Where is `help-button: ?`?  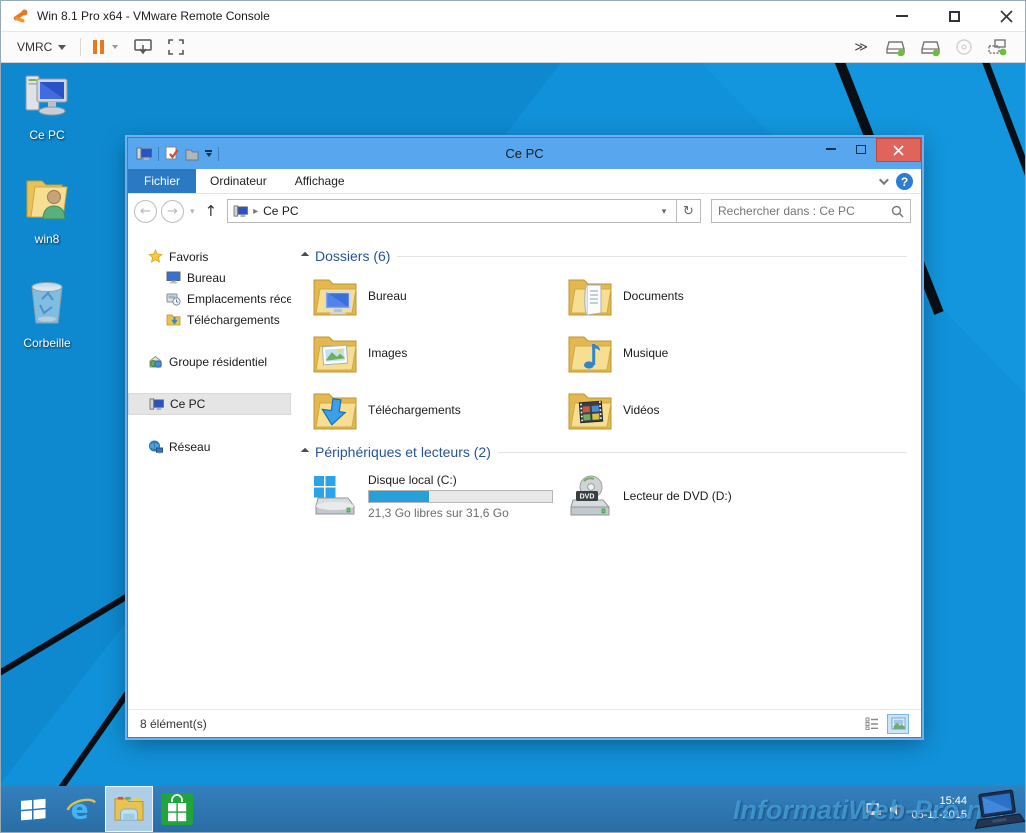
help-button: ? is located at coordinates (904, 181).